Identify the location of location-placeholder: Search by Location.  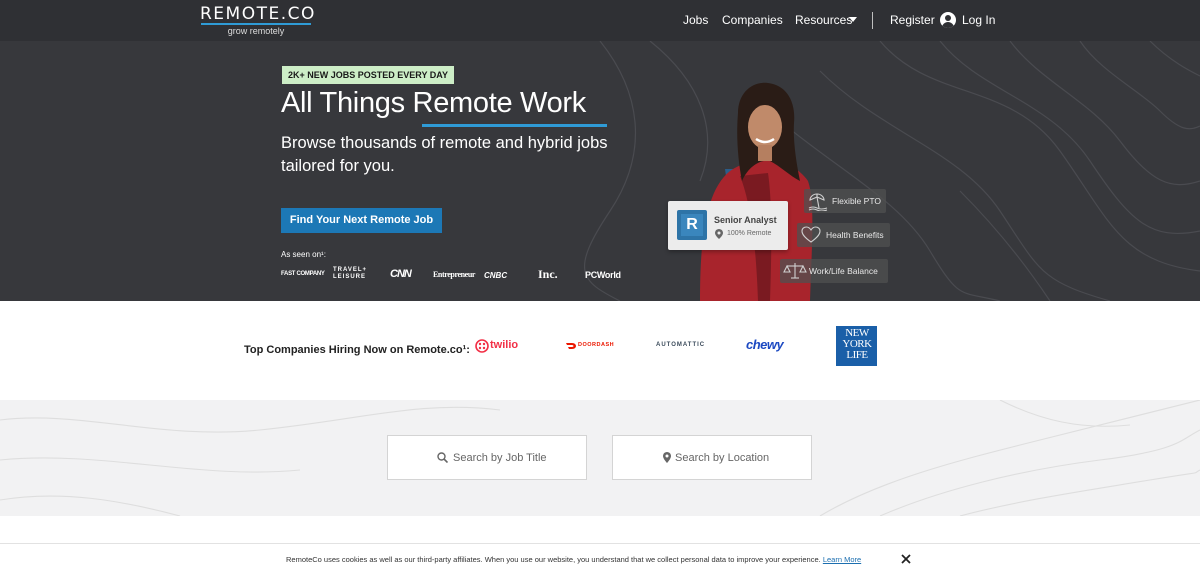
(722, 458).